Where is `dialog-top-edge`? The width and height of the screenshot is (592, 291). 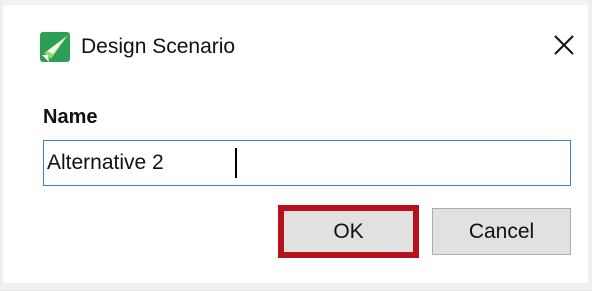
dialog-top-edge is located at coordinates (296, 2).